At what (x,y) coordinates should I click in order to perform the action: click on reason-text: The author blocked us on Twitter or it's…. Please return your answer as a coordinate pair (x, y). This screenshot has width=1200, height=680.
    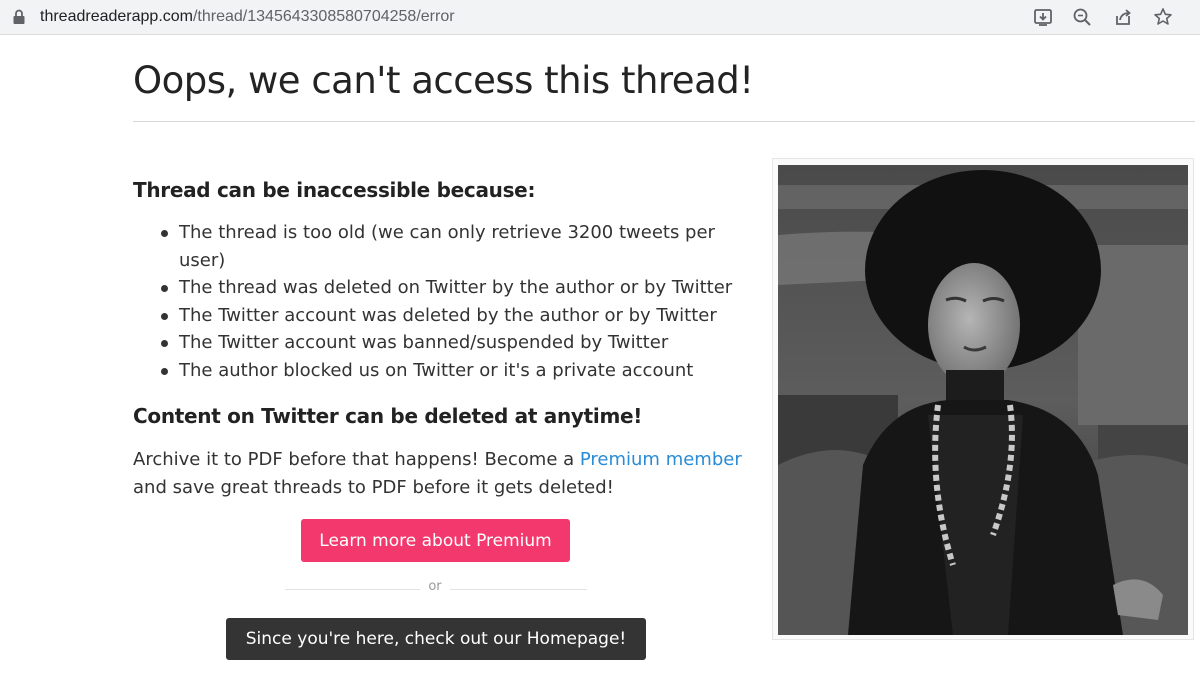
    Looking at the image, I should click on (436, 370).